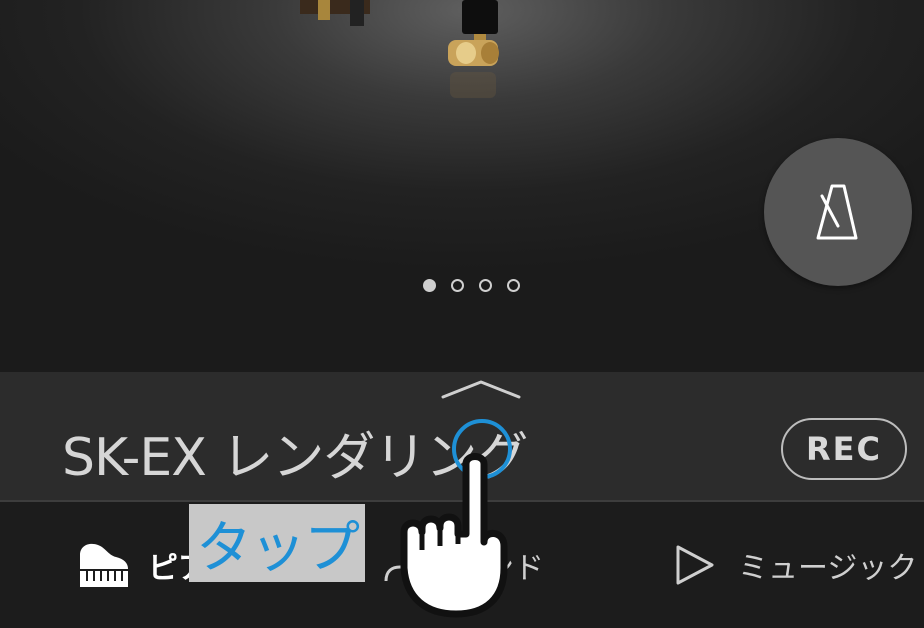  I want to click on grand-piano-icon, so click(104, 565).